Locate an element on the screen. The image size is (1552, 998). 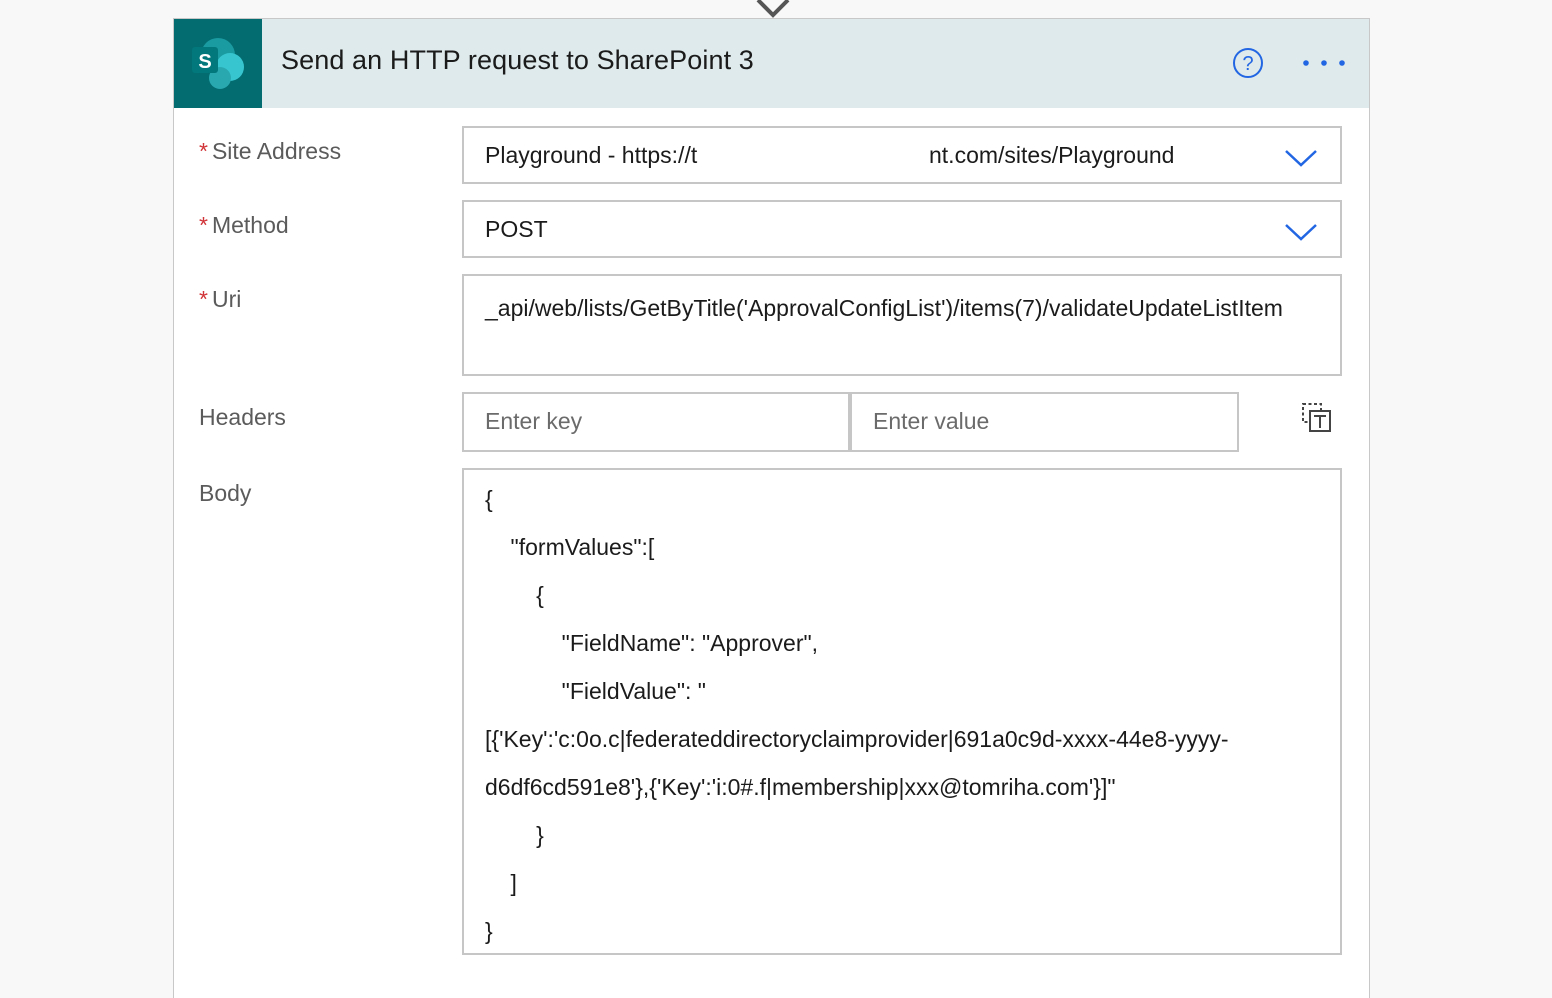
site-address-value-end: nt.com/sites/Playground is located at coordinates (1052, 155).